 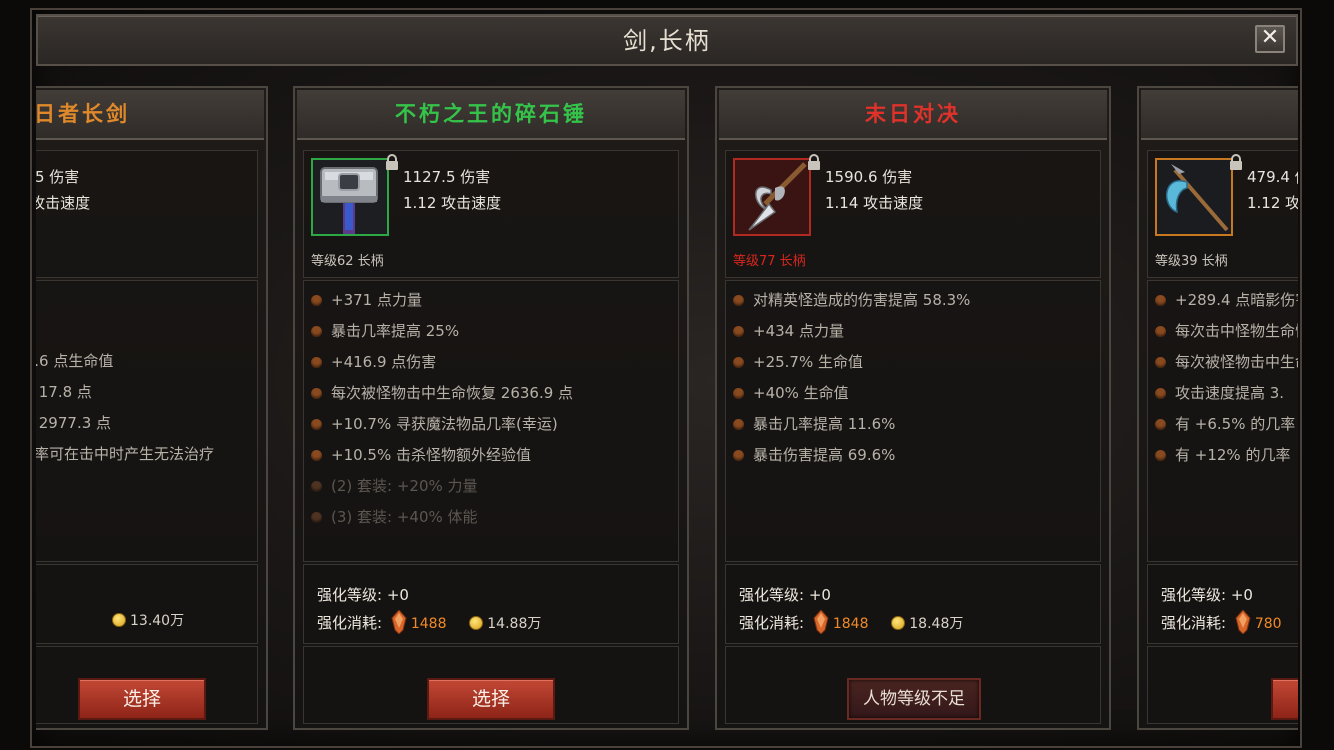 I want to click on axe-icon, so click(x=1194, y=197).